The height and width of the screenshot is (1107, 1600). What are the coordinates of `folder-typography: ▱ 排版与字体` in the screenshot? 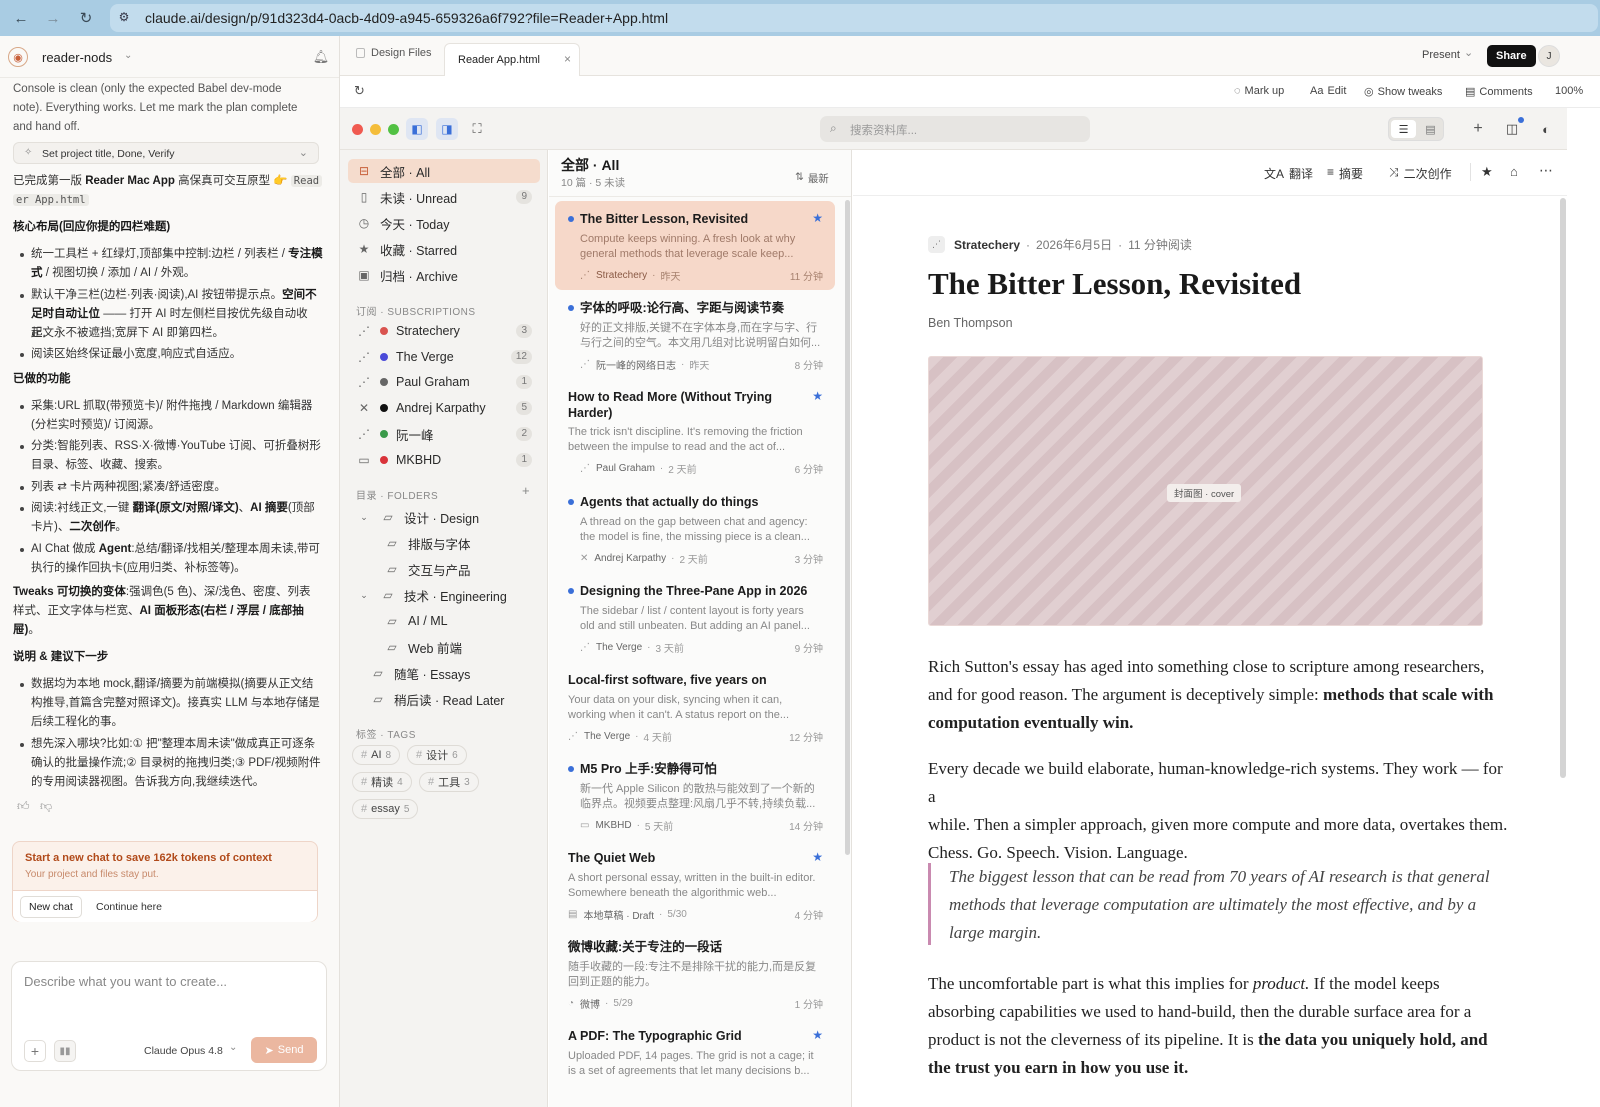 It's located at (462, 543).